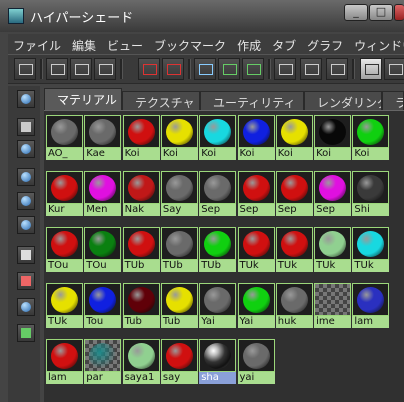 The image size is (404, 402). Describe the element at coordinates (356, 12) in the screenshot. I see `minimize-button: _` at that location.